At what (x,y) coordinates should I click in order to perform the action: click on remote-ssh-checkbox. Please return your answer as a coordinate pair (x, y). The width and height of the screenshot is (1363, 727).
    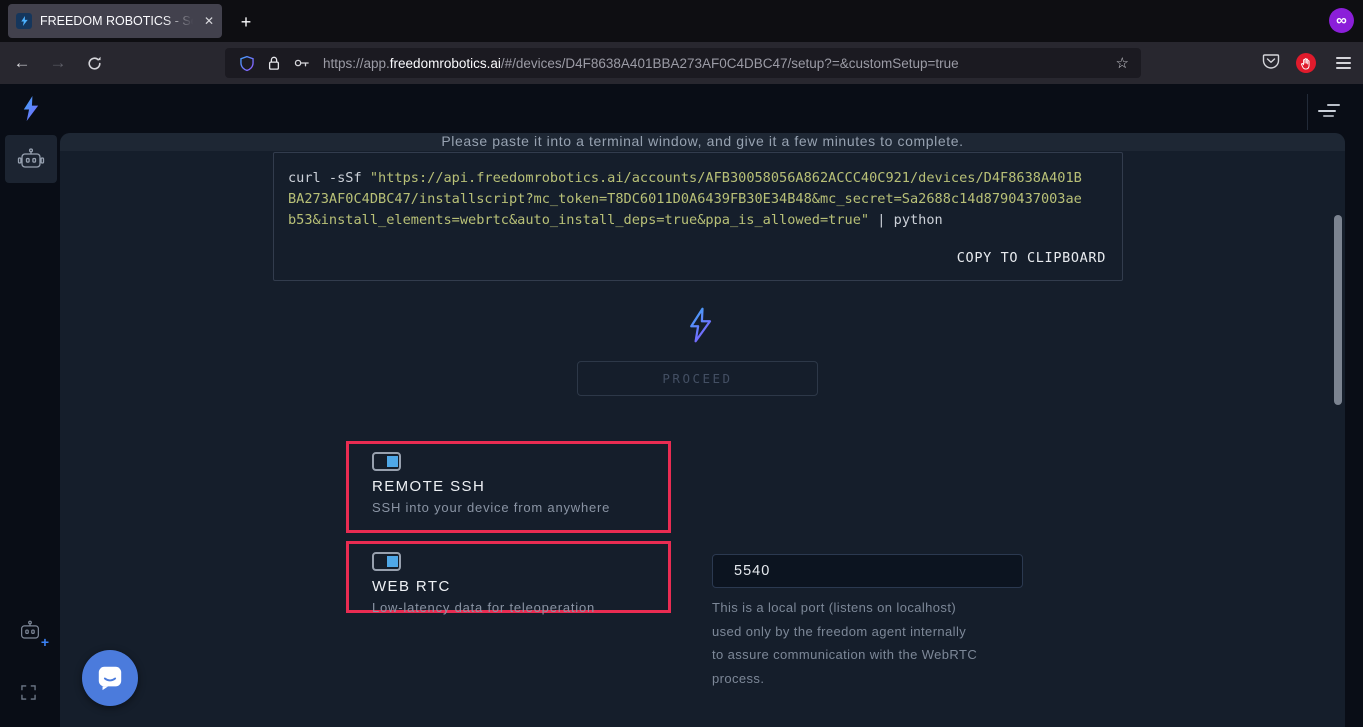
    Looking at the image, I should click on (386, 461).